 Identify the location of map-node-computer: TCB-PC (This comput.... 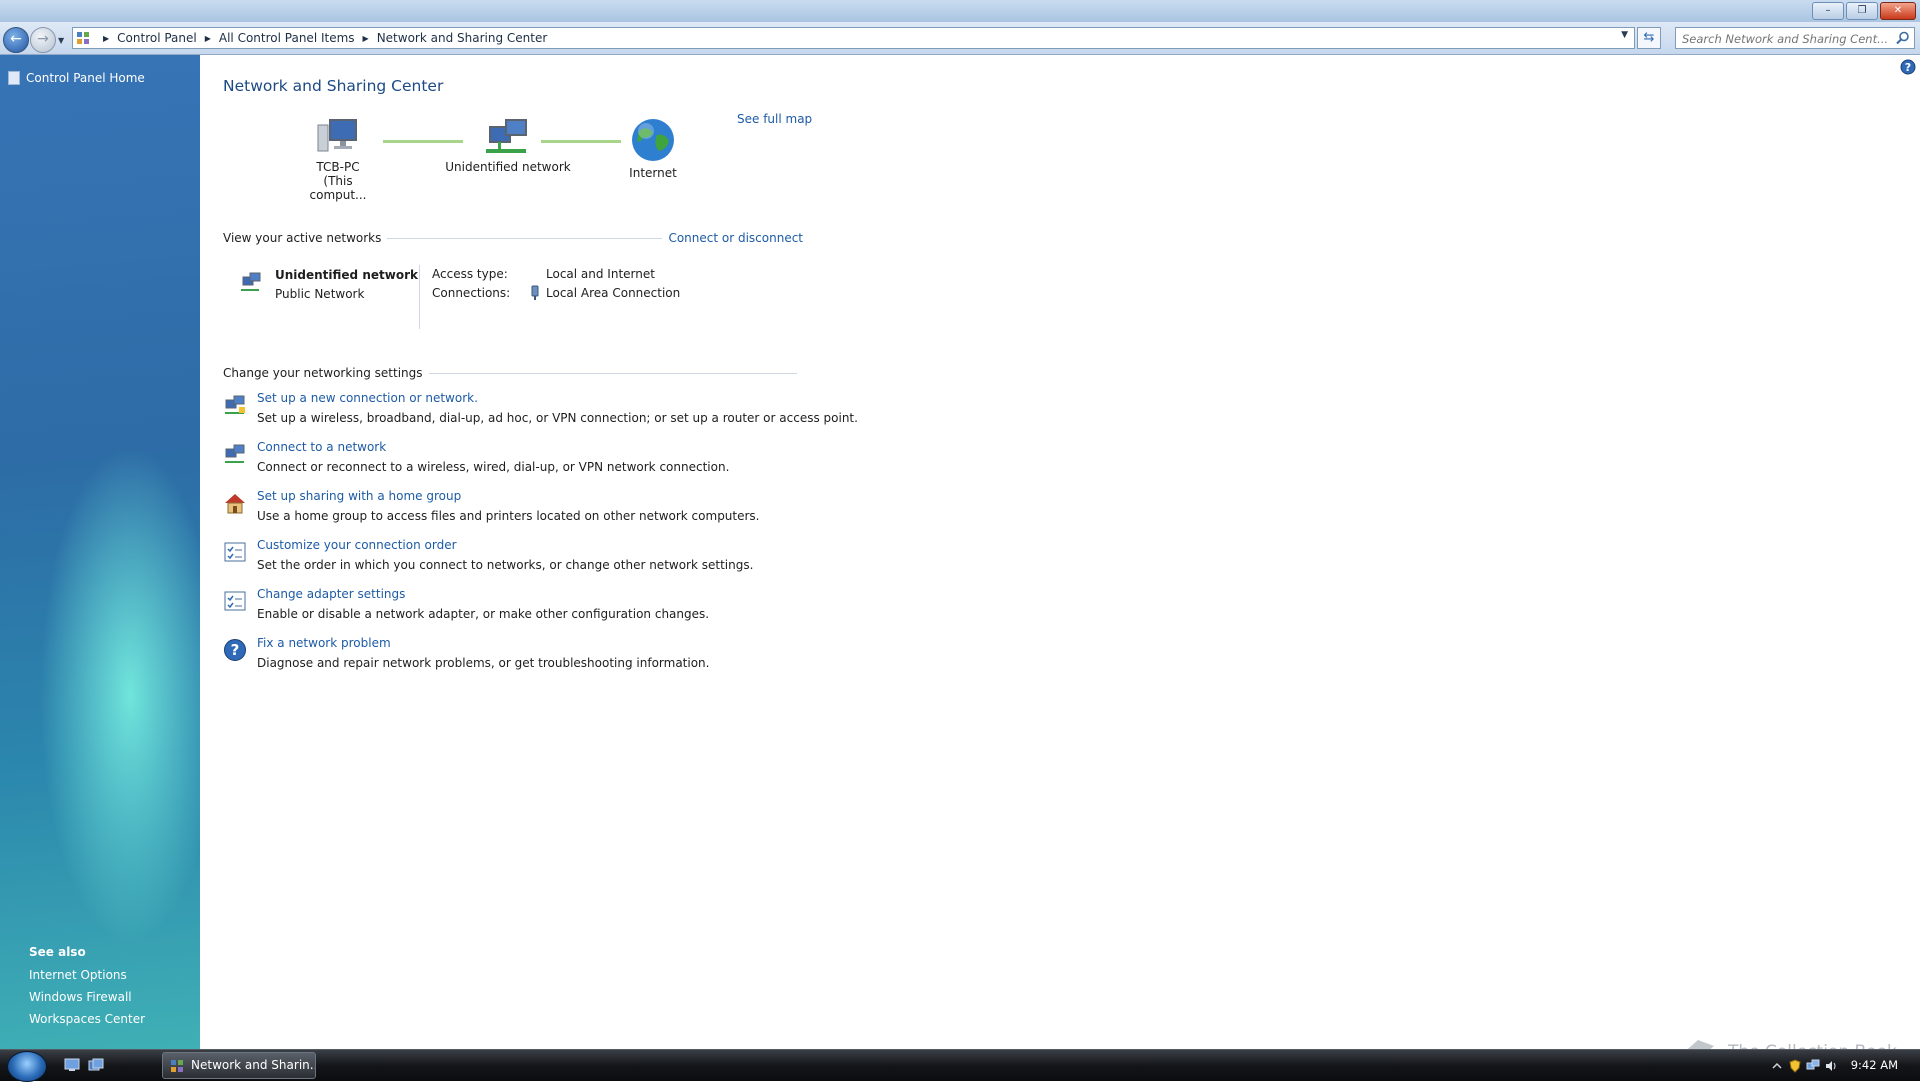
(338, 159).